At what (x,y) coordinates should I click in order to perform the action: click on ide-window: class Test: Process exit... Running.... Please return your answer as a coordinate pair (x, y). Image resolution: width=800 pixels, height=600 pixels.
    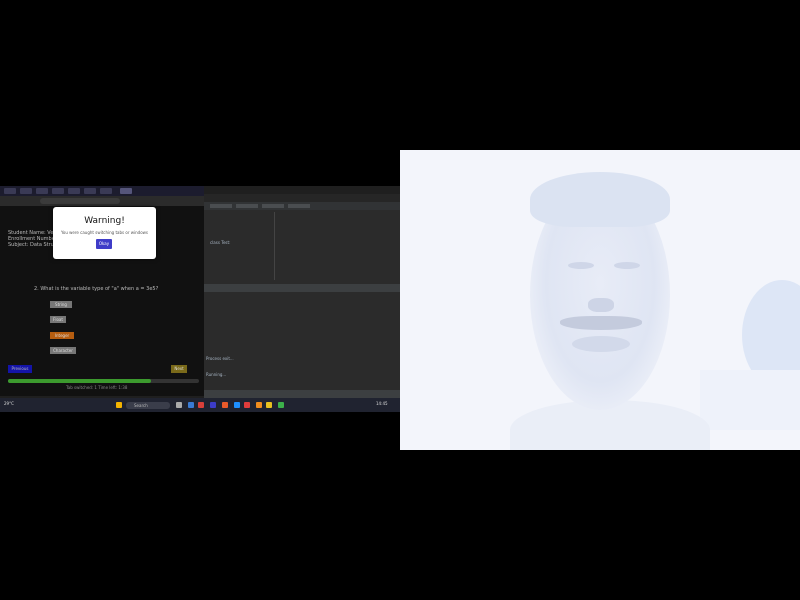
    Looking at the image, I should click on (302, 292).